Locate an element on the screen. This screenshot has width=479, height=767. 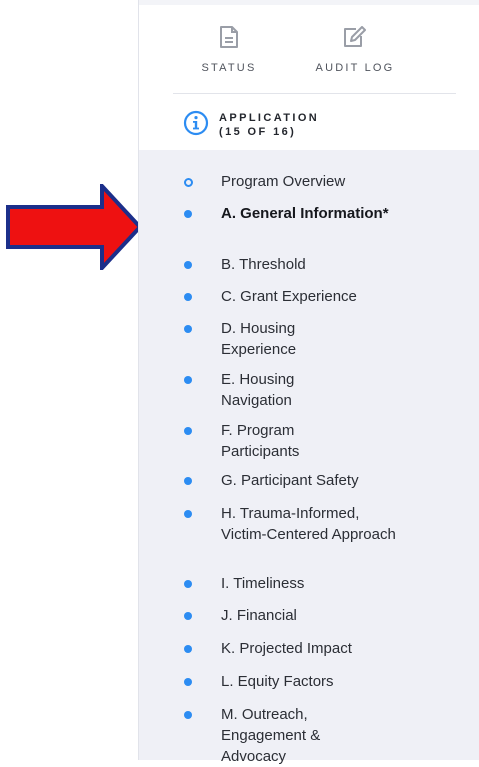
sidebar-header: STATUS AUDIT LOG APPLICATION (15 OF 16) is located at coordinates (309, 75).